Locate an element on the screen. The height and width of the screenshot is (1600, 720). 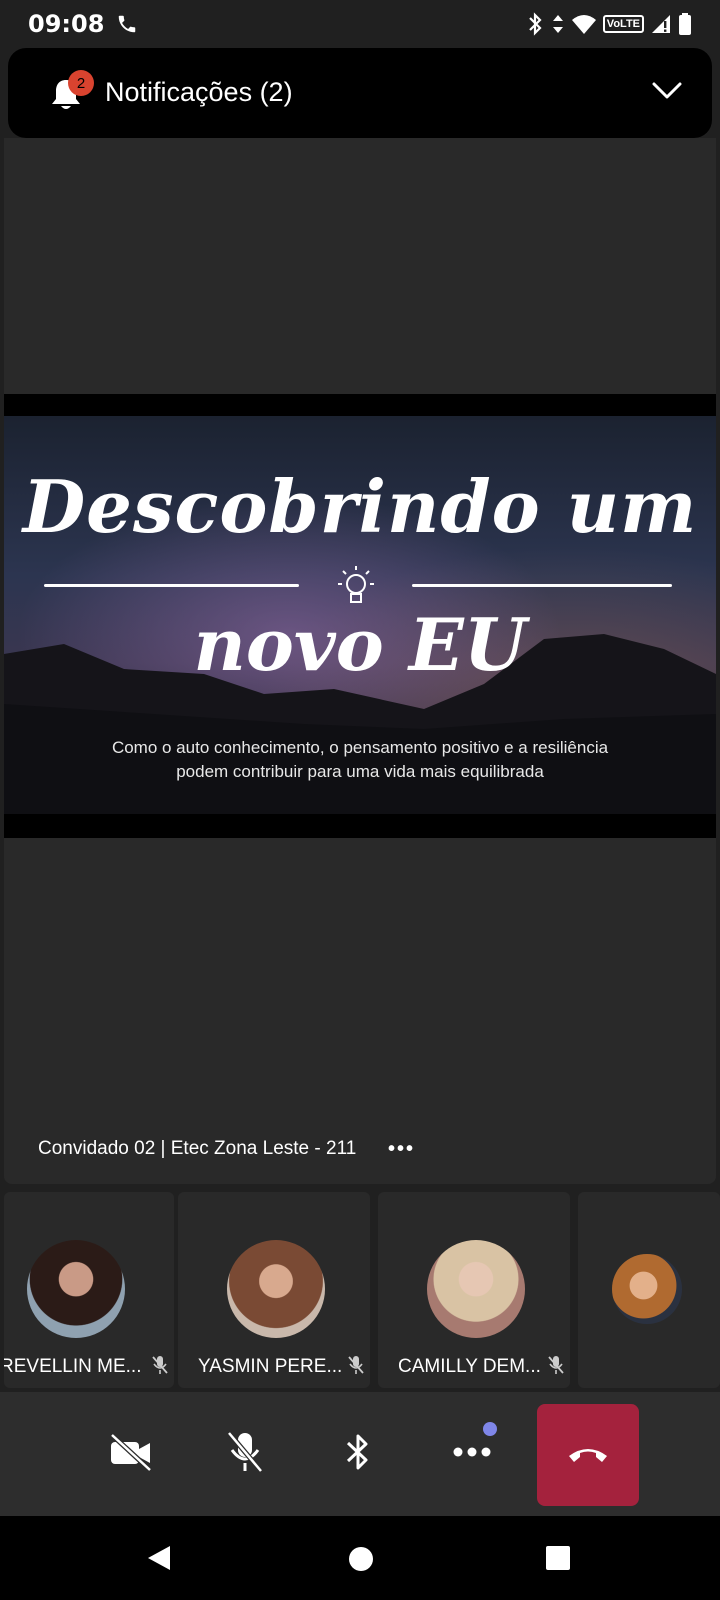
signal-icon is located at coordinates (661, 24).